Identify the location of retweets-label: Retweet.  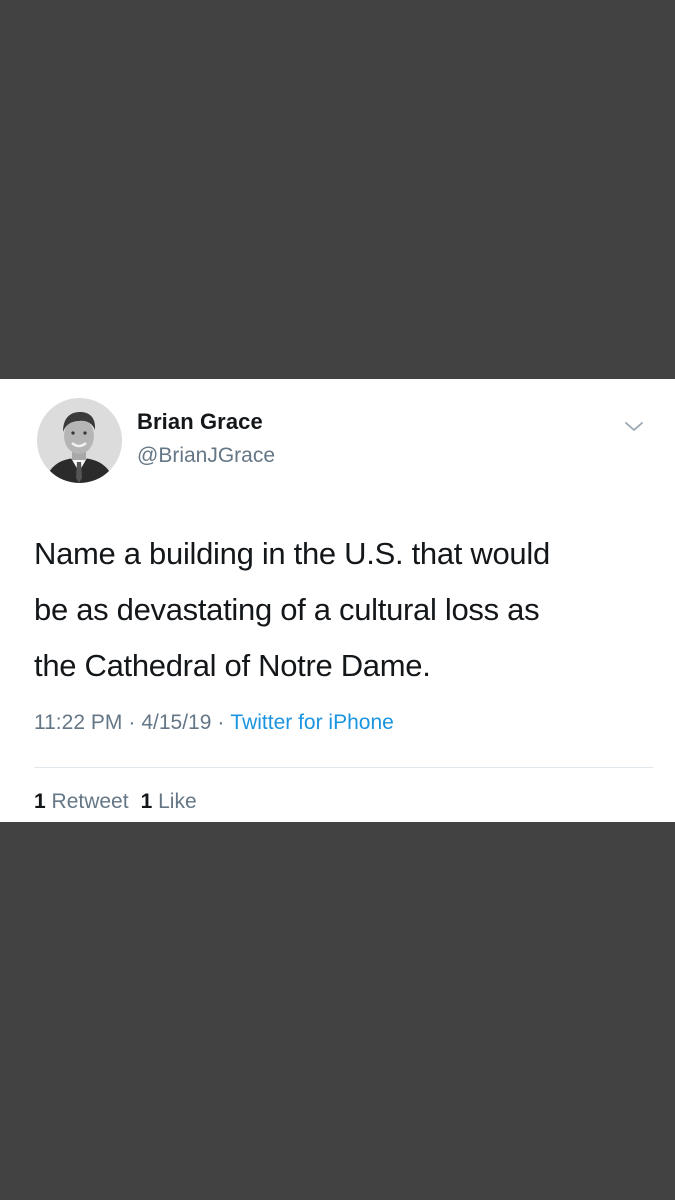
(90, 801).